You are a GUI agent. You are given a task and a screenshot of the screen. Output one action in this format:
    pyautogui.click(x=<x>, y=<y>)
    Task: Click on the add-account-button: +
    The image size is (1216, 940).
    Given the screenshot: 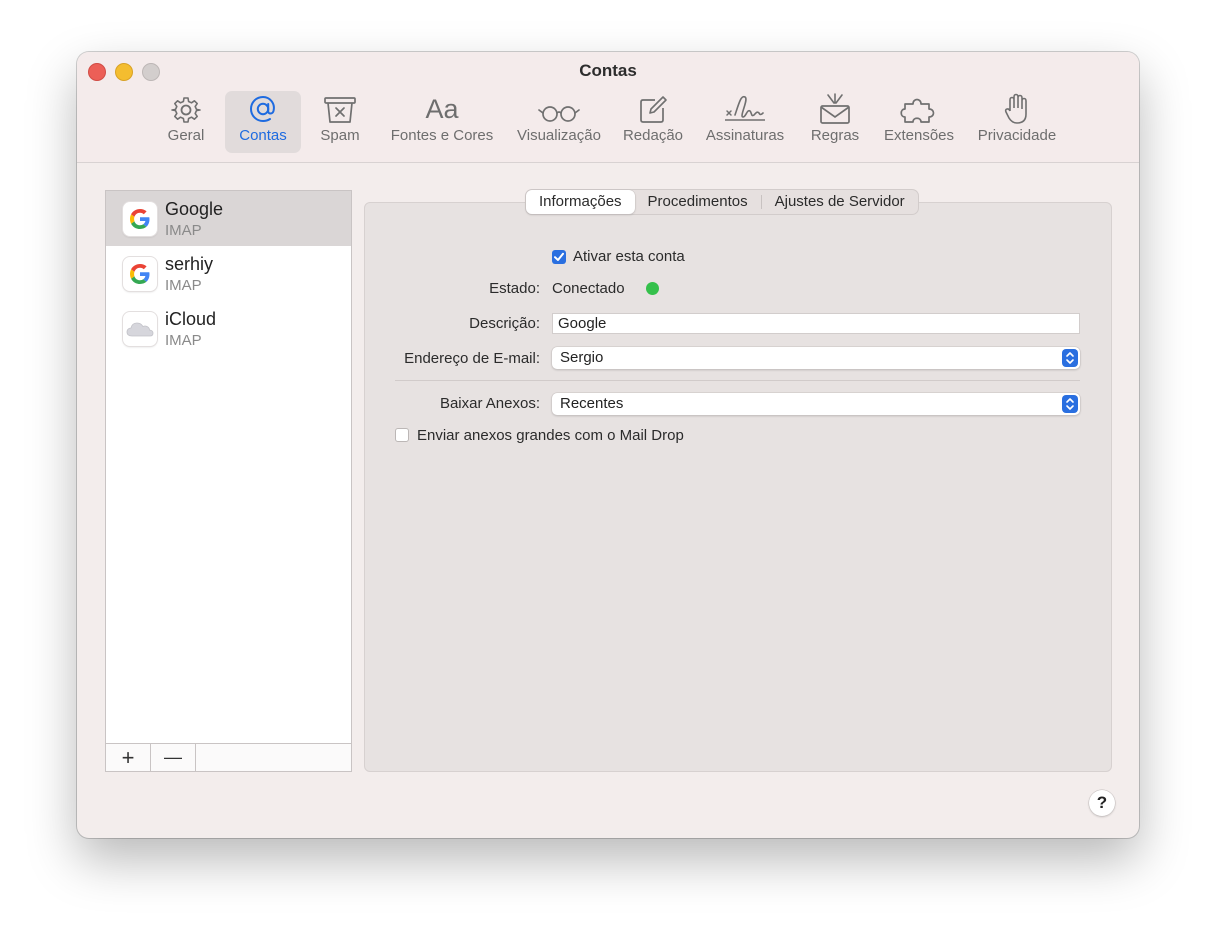 What is the action you would take?
    pyautogui.click(x=128, y=757)
    